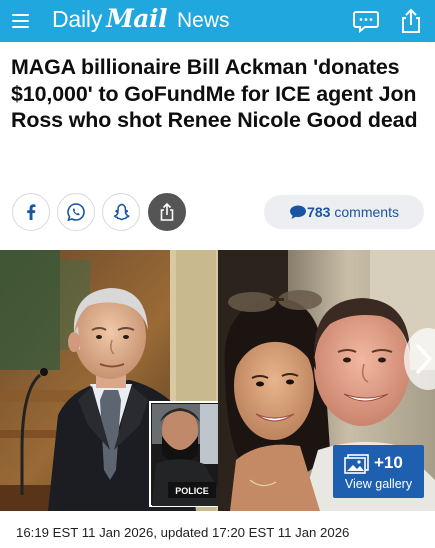 This screenshot has width=435, height=548. What do you see at coordinates (298, 212) in the screenshot?
I see `speech-bubble-icon` at bounding box center [298, 212].